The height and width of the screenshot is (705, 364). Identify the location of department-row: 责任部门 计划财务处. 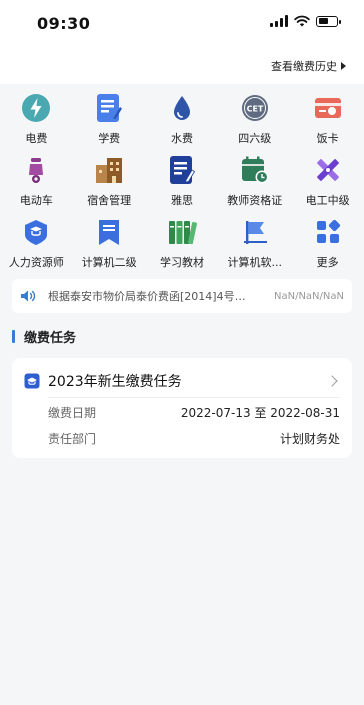
(194, 438).